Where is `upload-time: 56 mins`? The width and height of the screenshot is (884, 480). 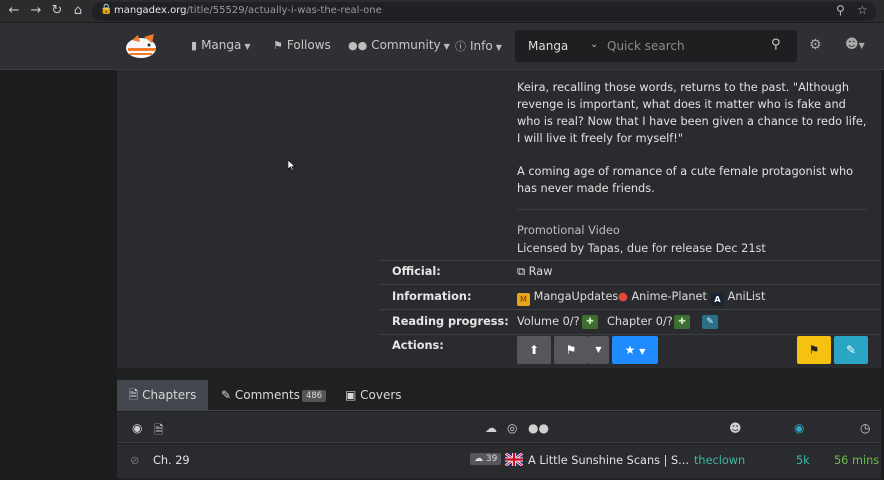 upload-time: 56 mins is located at coordinates (857, 460).